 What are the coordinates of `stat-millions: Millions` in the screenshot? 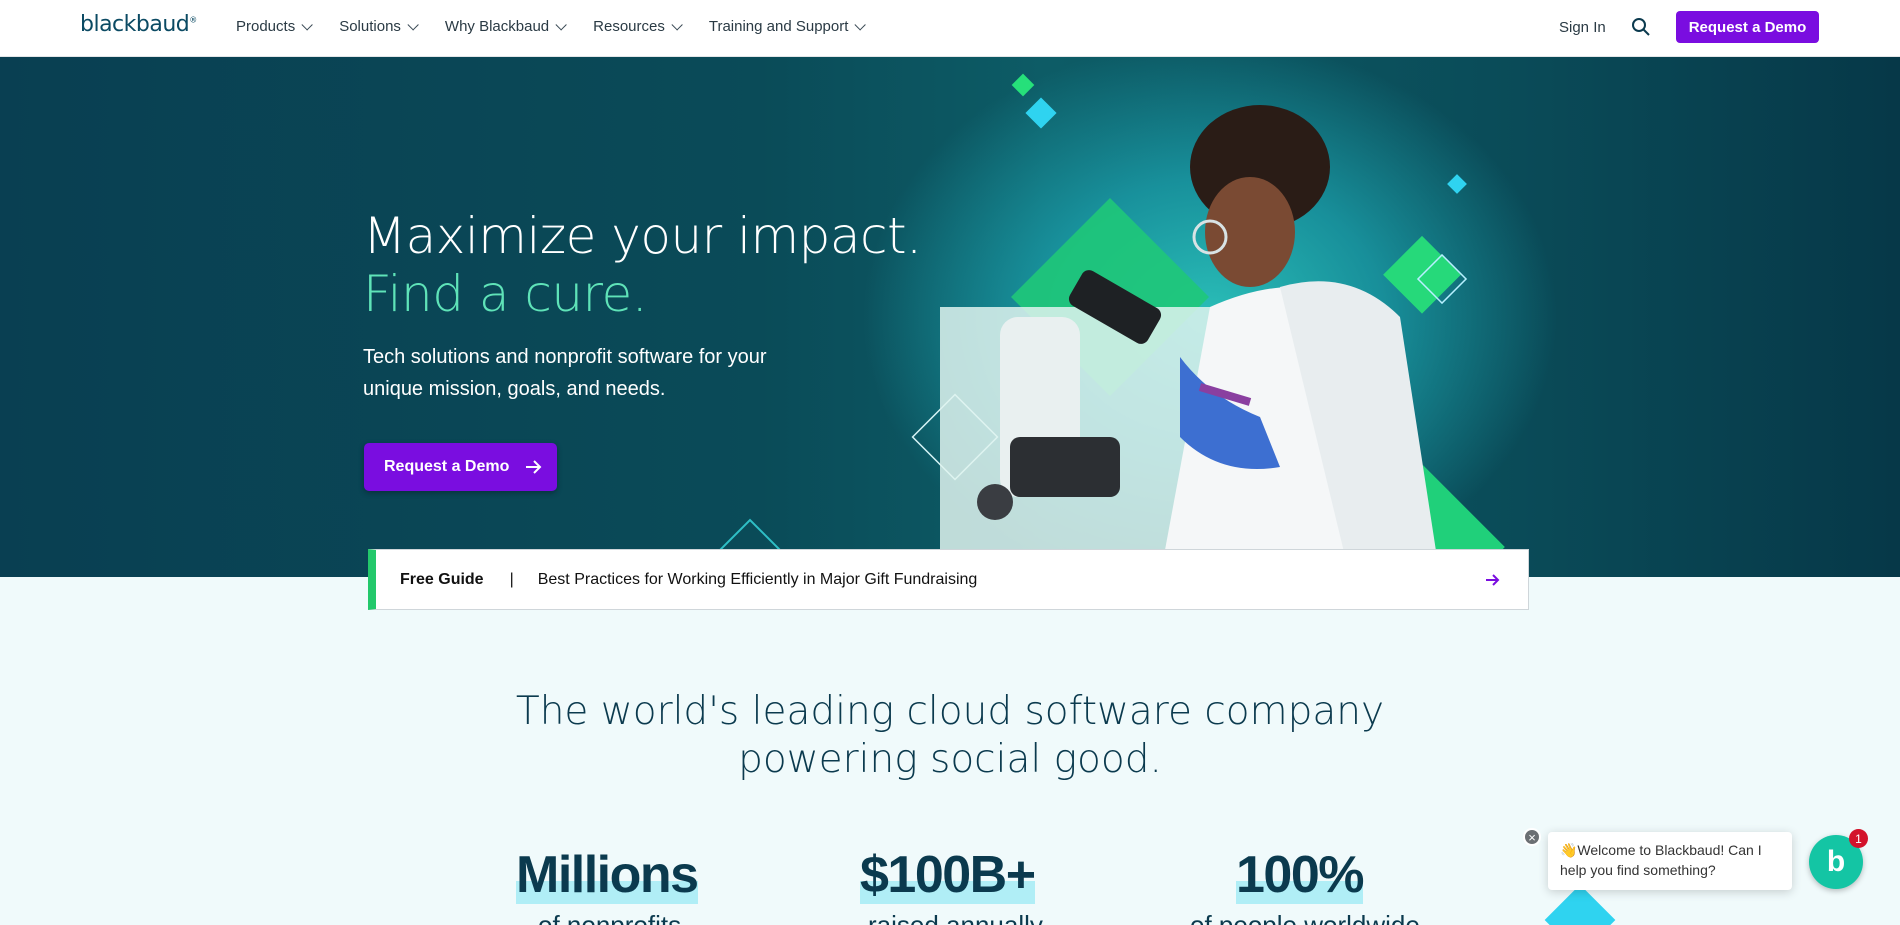 It's located at (607, 875).